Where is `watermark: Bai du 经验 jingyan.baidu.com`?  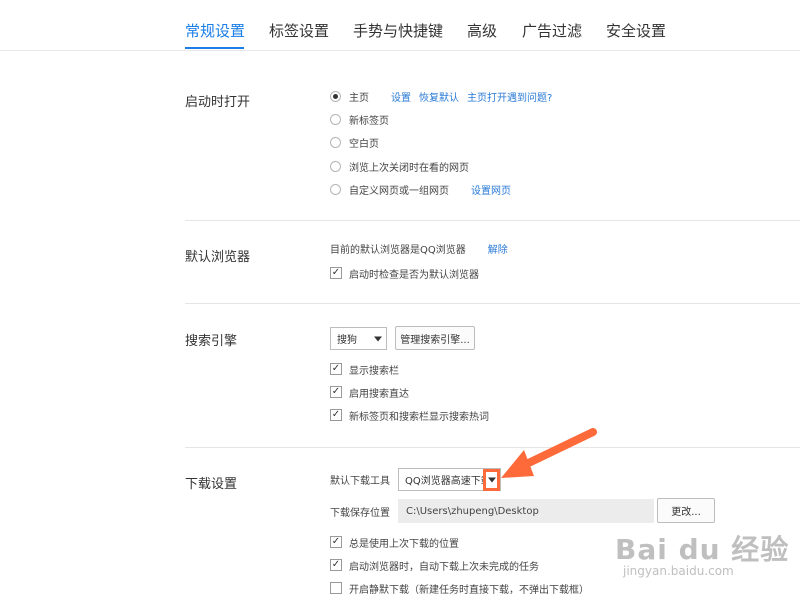
watermark: Bai du 经验 jingyan.baidu.com is located at coordinates (702, 553).